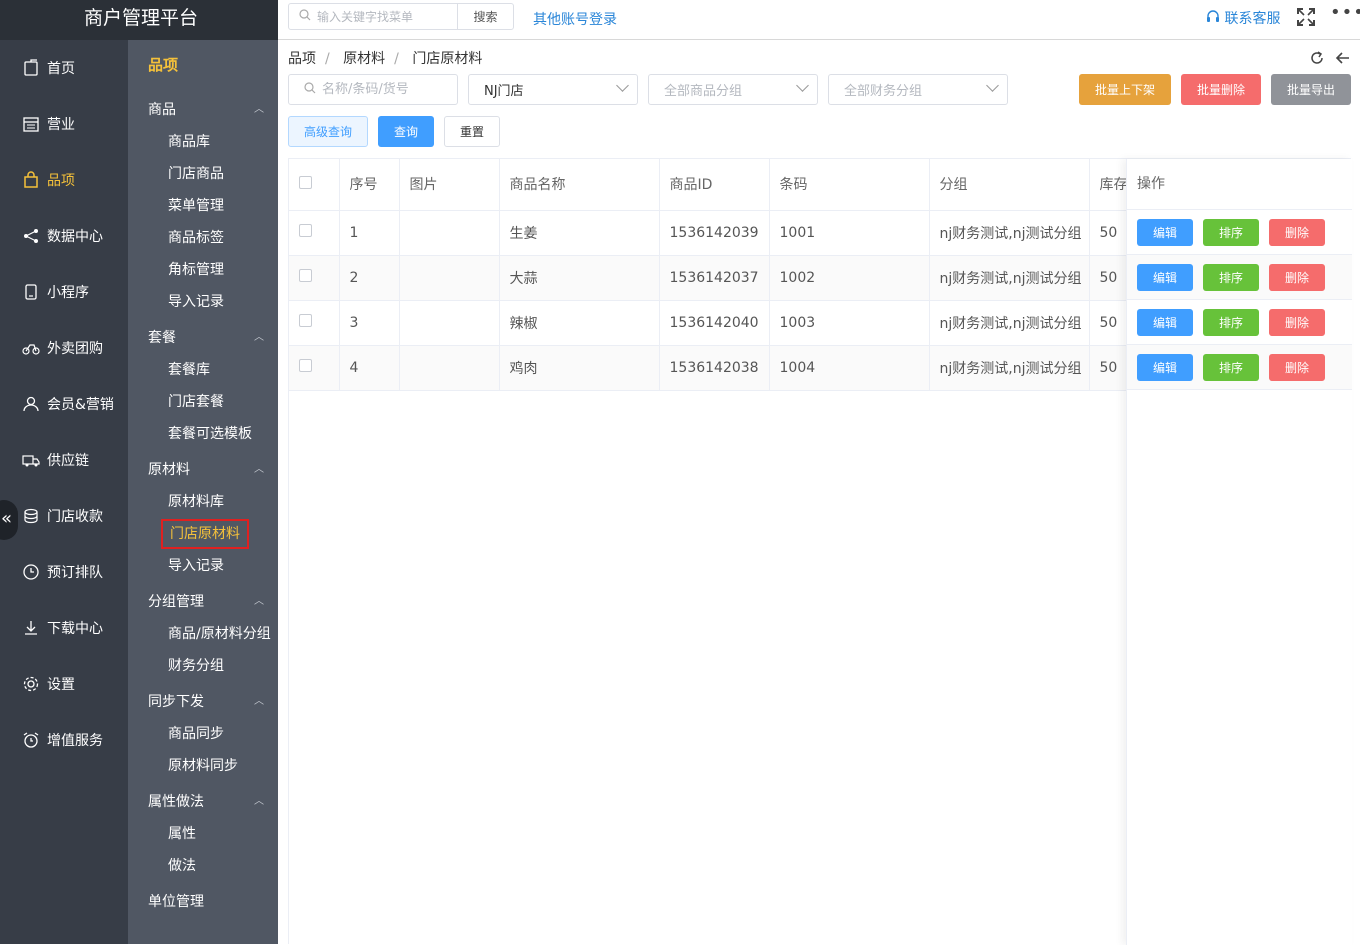 The width and height of the screenshot is (1360, 945). Describe the element at coordinates (196, 270) in the screenshot. I see `subnav-item-label: 角标管理` at that location.